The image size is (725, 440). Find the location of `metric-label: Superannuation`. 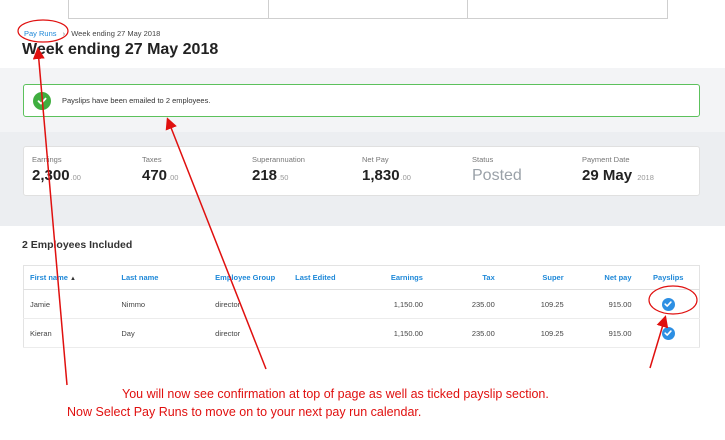

metric-label: Superannuation is located at coordinates (278, 159).